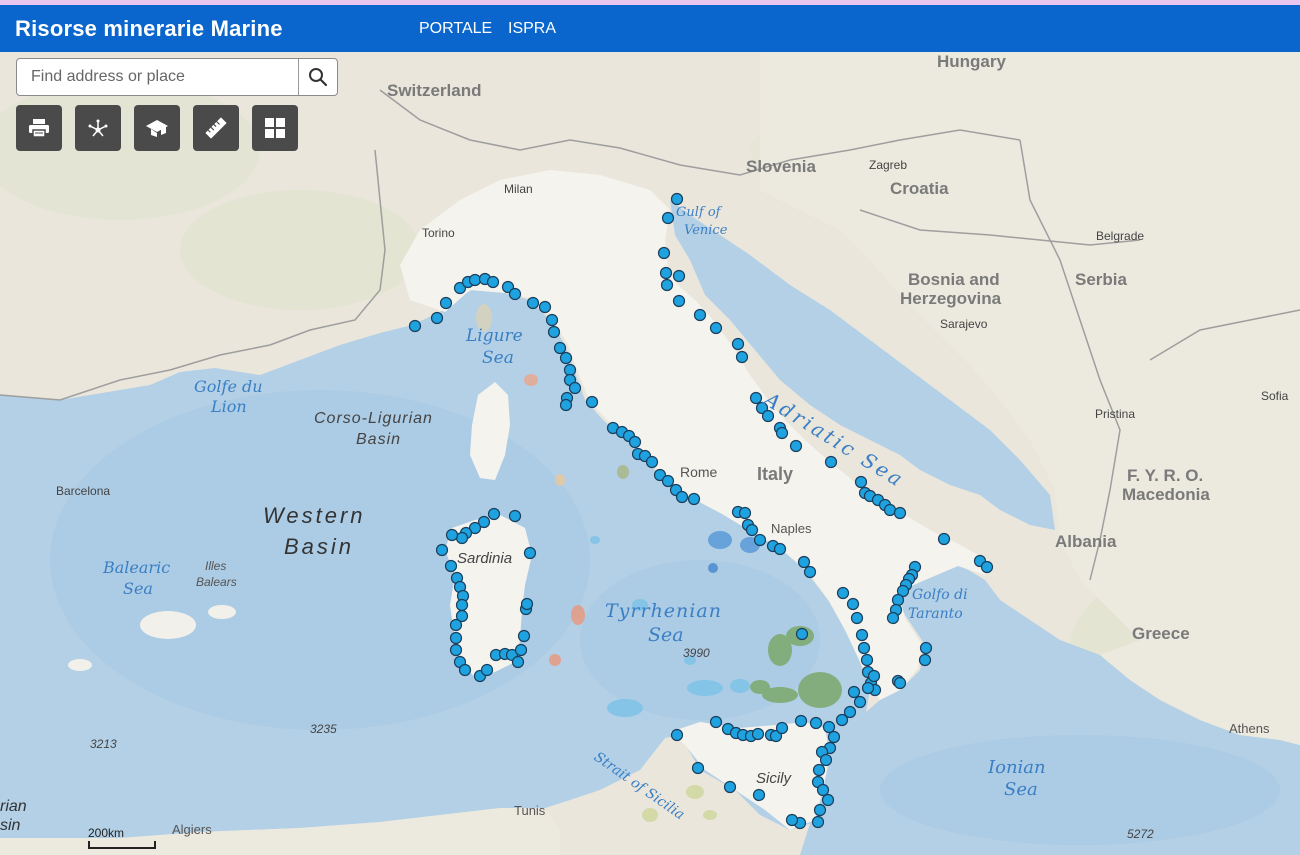 Image resolution: width=1300 pixels, height=855 pixels. What do you see at coordinates (98, 128) in the screenshot?
I see `share-button` at bounding box center [98, 128].